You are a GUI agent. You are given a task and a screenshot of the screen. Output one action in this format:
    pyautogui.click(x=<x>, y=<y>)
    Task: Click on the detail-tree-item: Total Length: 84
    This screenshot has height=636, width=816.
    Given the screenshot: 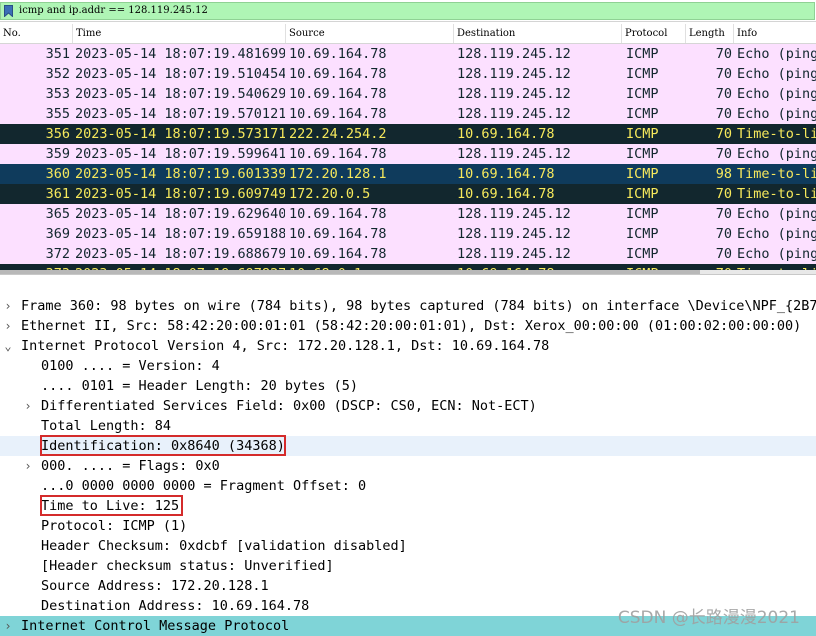 What is the action you would take?
    pyautogui.click(x=408, y=426)
    